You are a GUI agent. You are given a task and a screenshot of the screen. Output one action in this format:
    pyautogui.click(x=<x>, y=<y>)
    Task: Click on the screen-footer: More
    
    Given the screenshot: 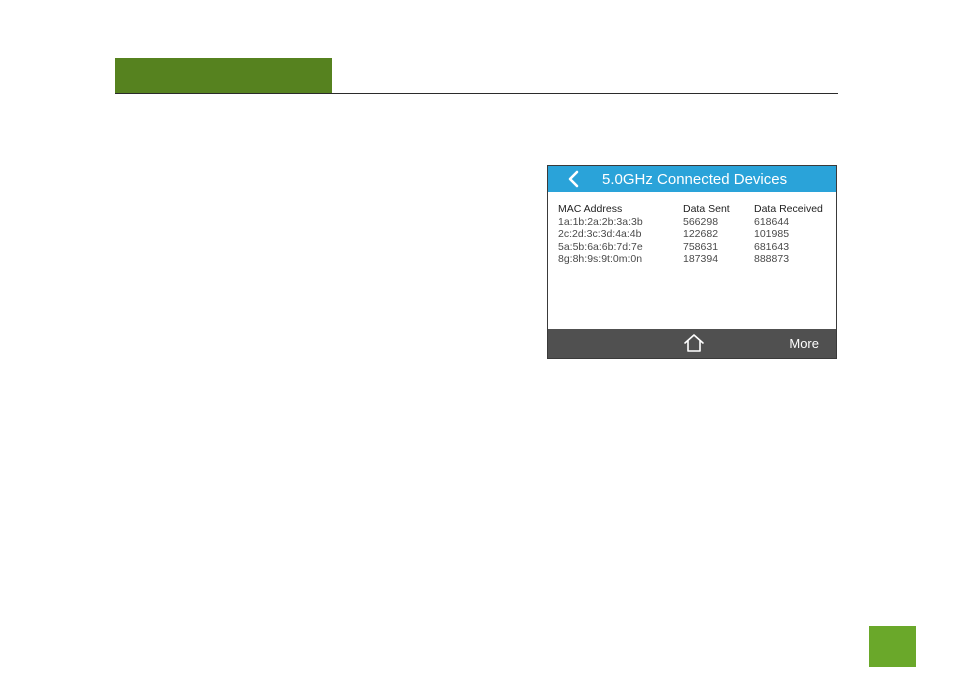 What is the action you would take?
    pyautogui.click(x=692, y=343)
    